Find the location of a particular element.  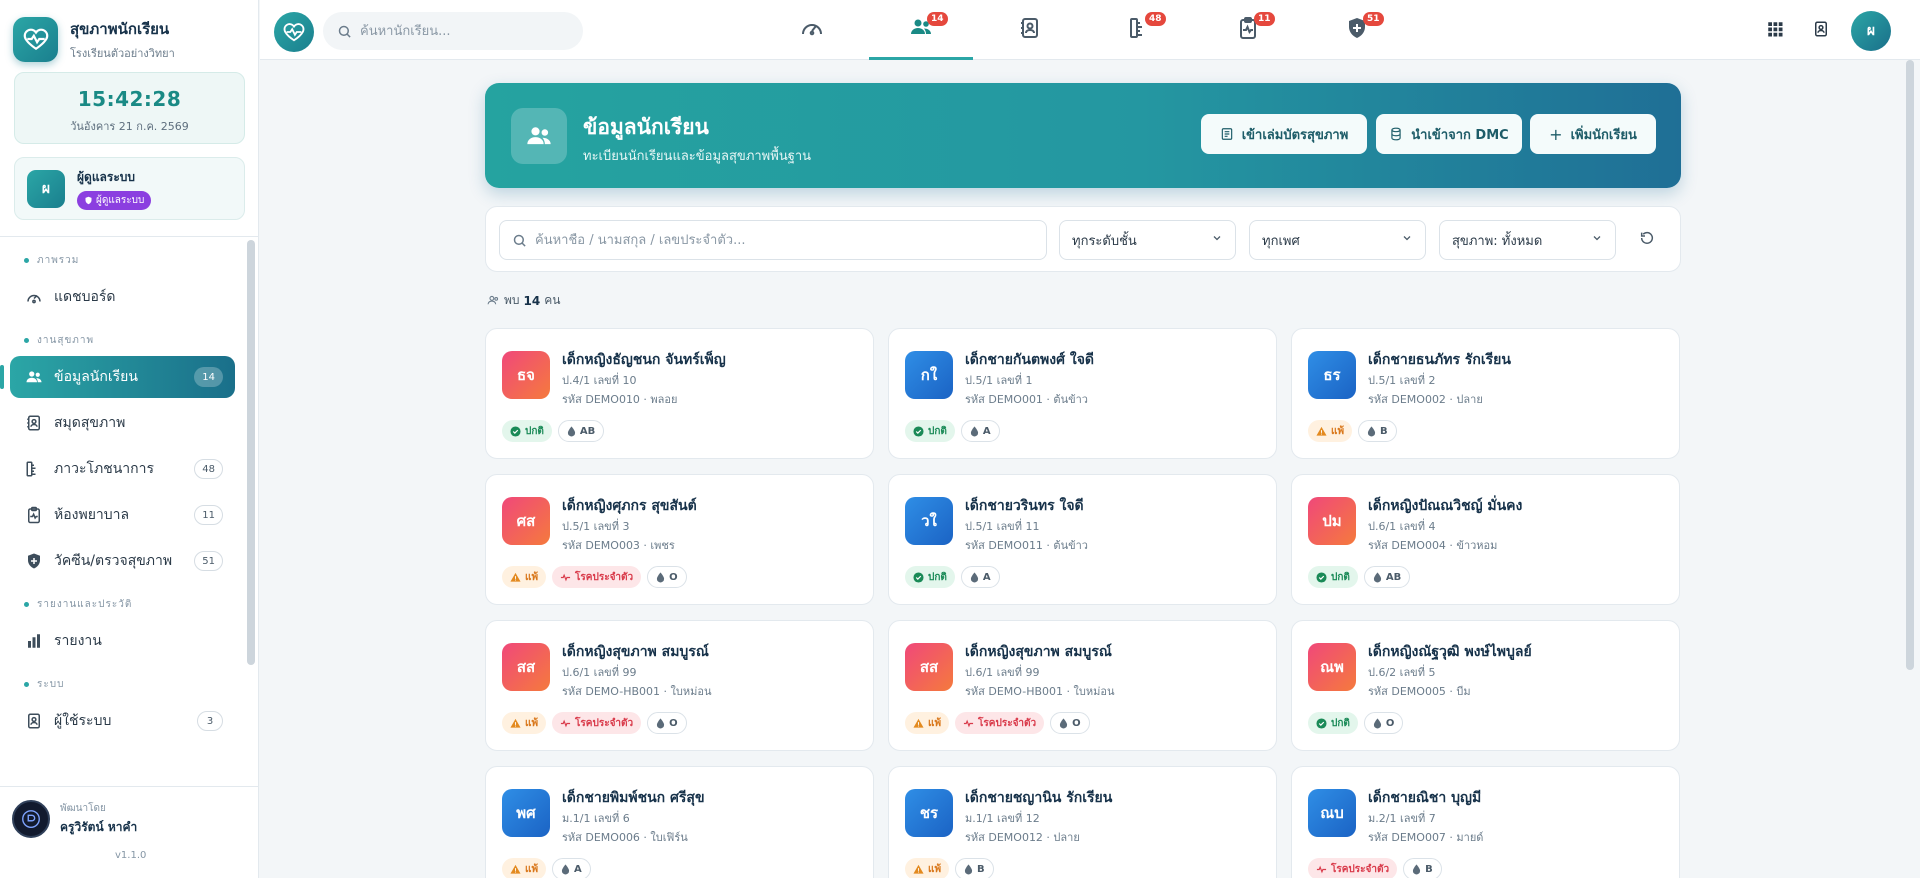

student-avatar: ชร is located at coordinates (929, 813).